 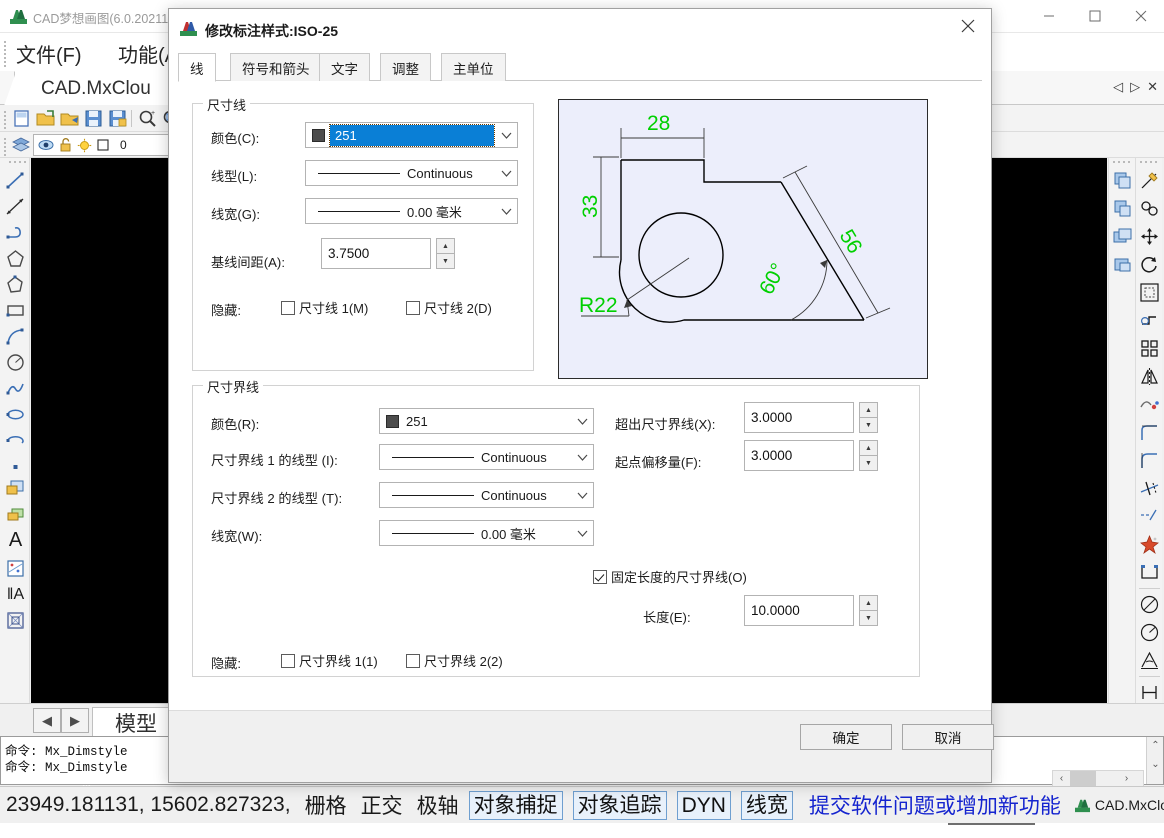 I want to click on hscroll-right-icon: ›, so click(x=1126, y=778).